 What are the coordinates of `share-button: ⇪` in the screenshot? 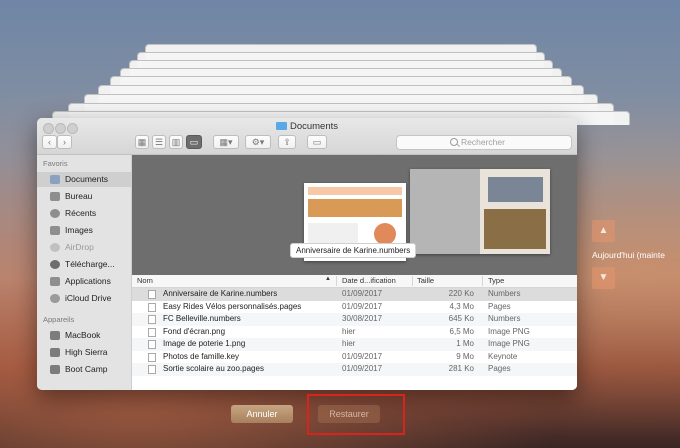 It's located at (287, 142).